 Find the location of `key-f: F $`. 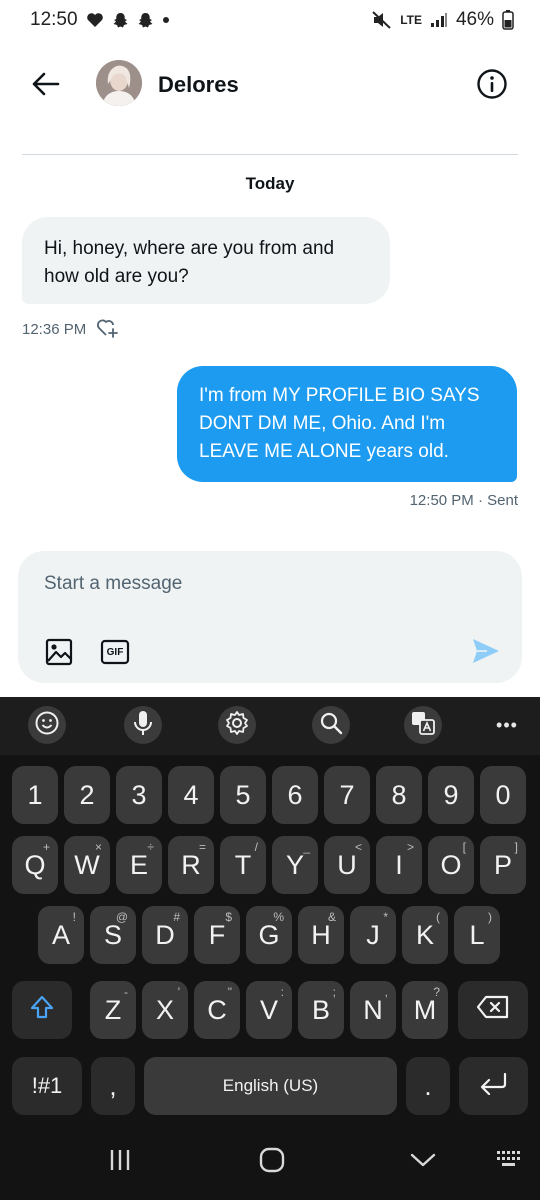

key-f: F $ is located at coordinates (217, 935).